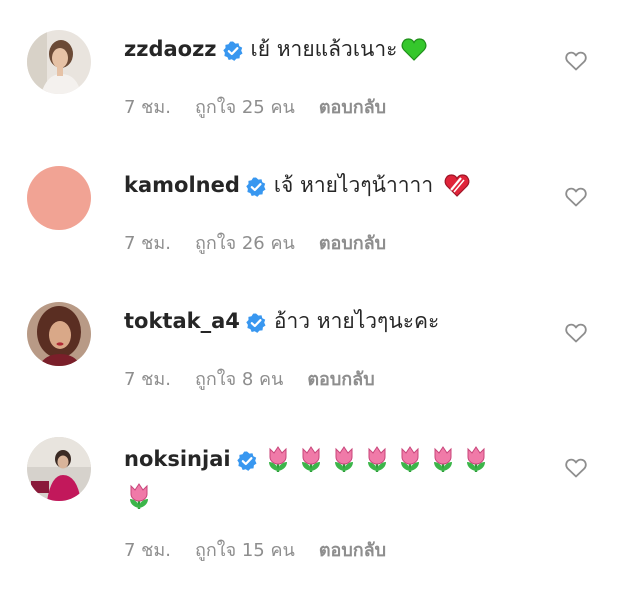  I want to click on username-link: toktak_a4, so click(182, 321).